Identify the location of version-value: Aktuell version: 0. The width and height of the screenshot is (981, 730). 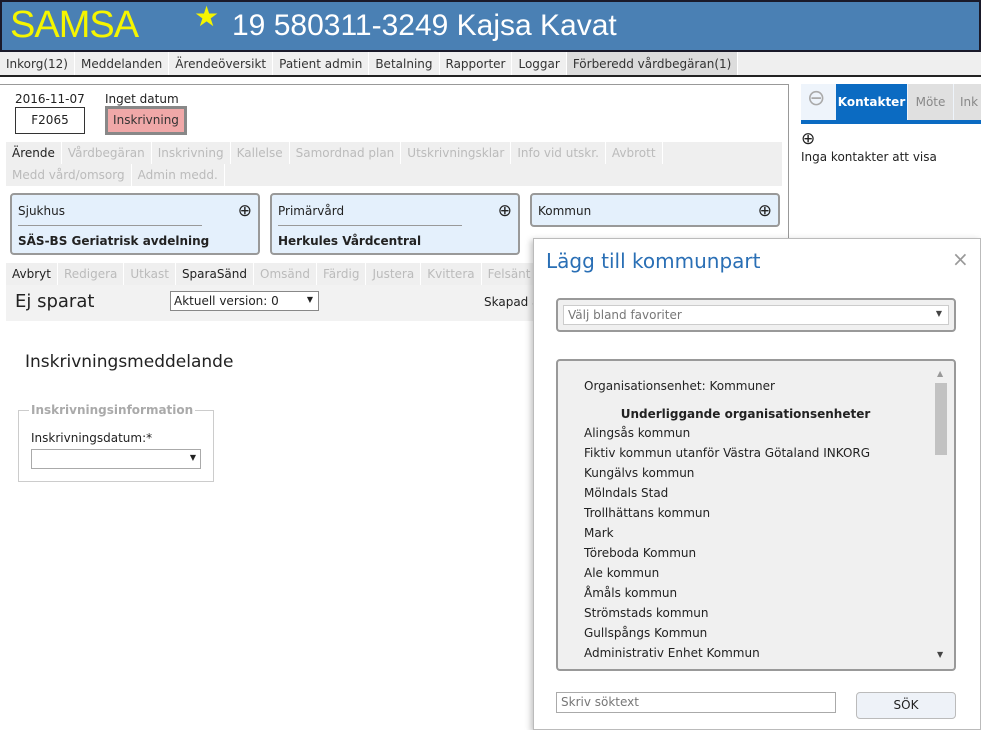
(226, 301).